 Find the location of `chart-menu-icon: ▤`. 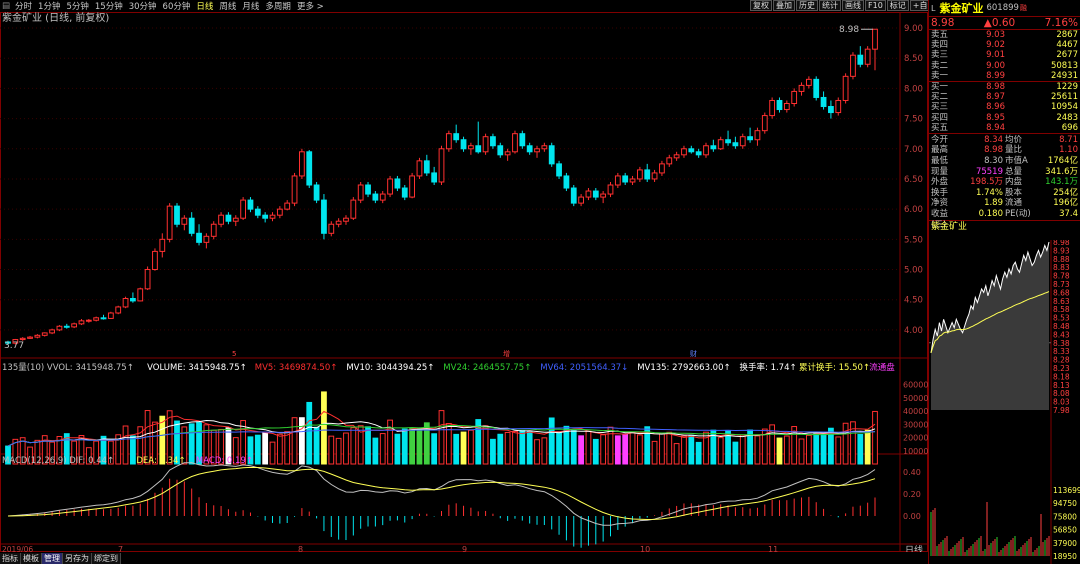

chart-menu-icon: ▤ is located at coordinates (6, 6).